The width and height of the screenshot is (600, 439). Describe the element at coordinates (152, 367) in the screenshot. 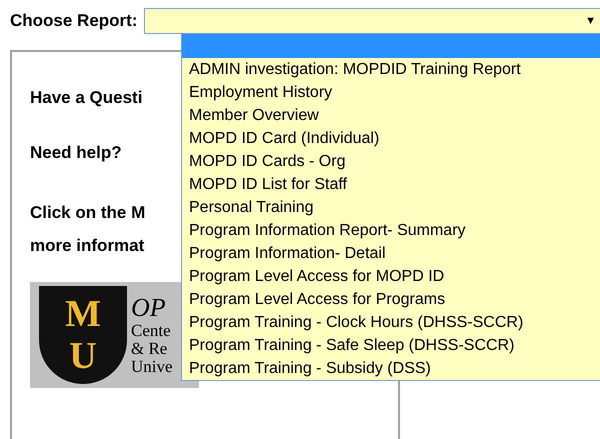

I see `logo-text: Unive` at that location.